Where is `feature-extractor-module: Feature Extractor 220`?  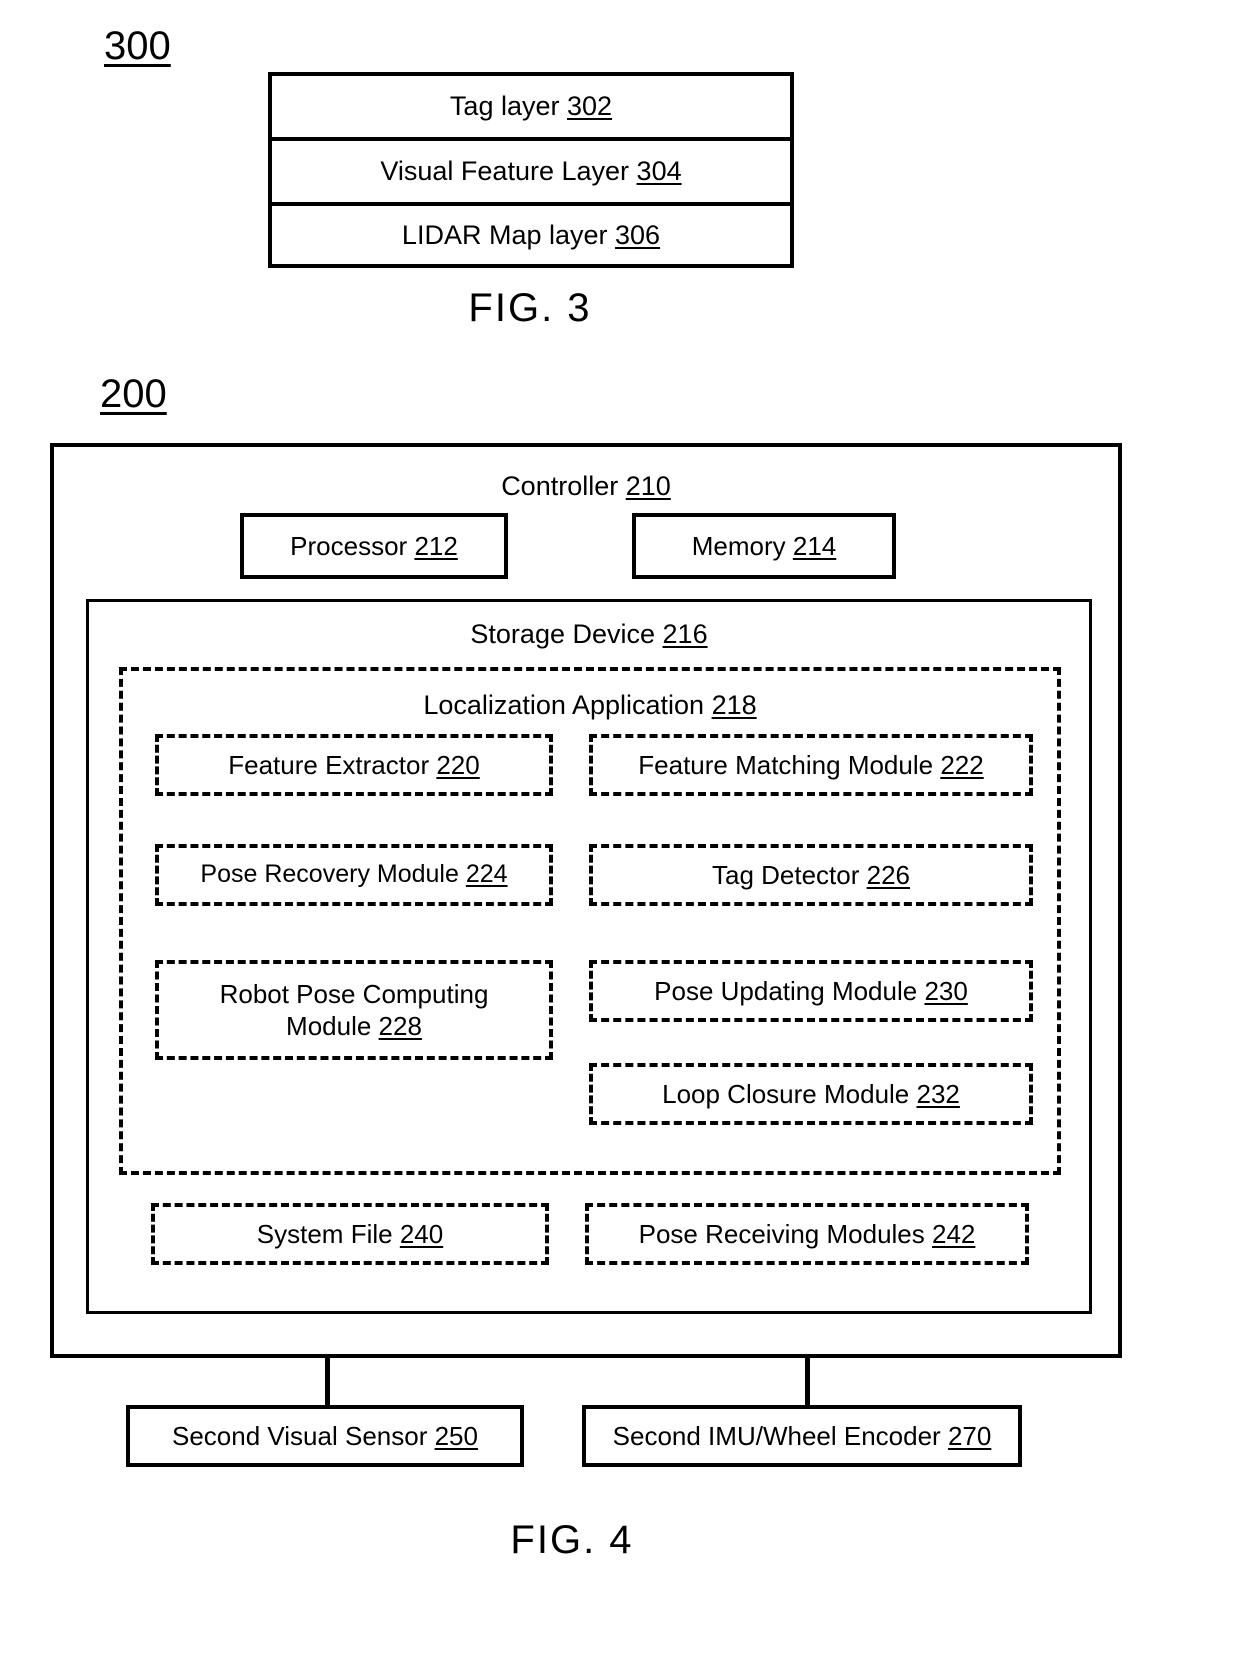 feature-extractor-module: Feature Extractor 220 is located at coordinates (354, 765).